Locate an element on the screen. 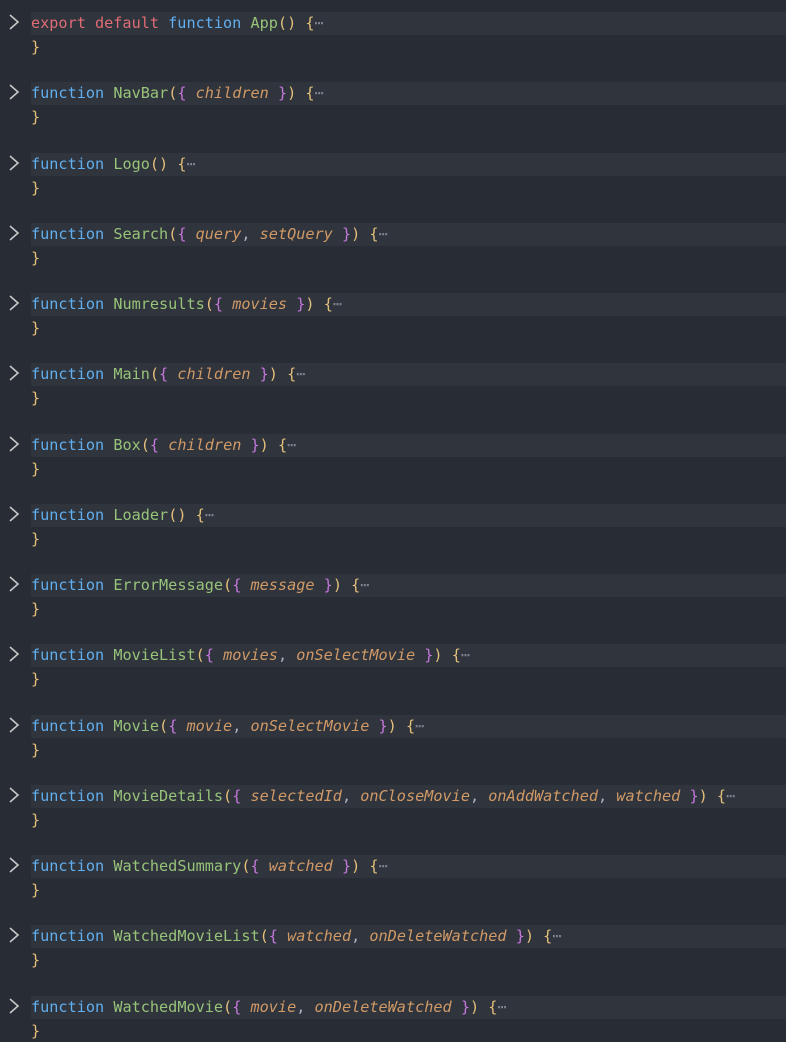 Image resolution: width=786 pixels, height=1042 pixels. function-signature-line: function Loader() {⋯ is located at coordinates (408, 515).